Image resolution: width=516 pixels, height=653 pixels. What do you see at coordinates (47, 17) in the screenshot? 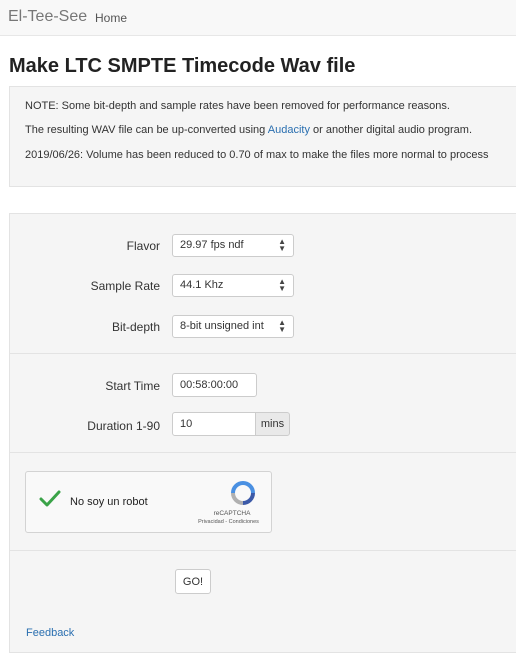
I see `brand-link: El-Tee-See` at bounding box center [47, 17].